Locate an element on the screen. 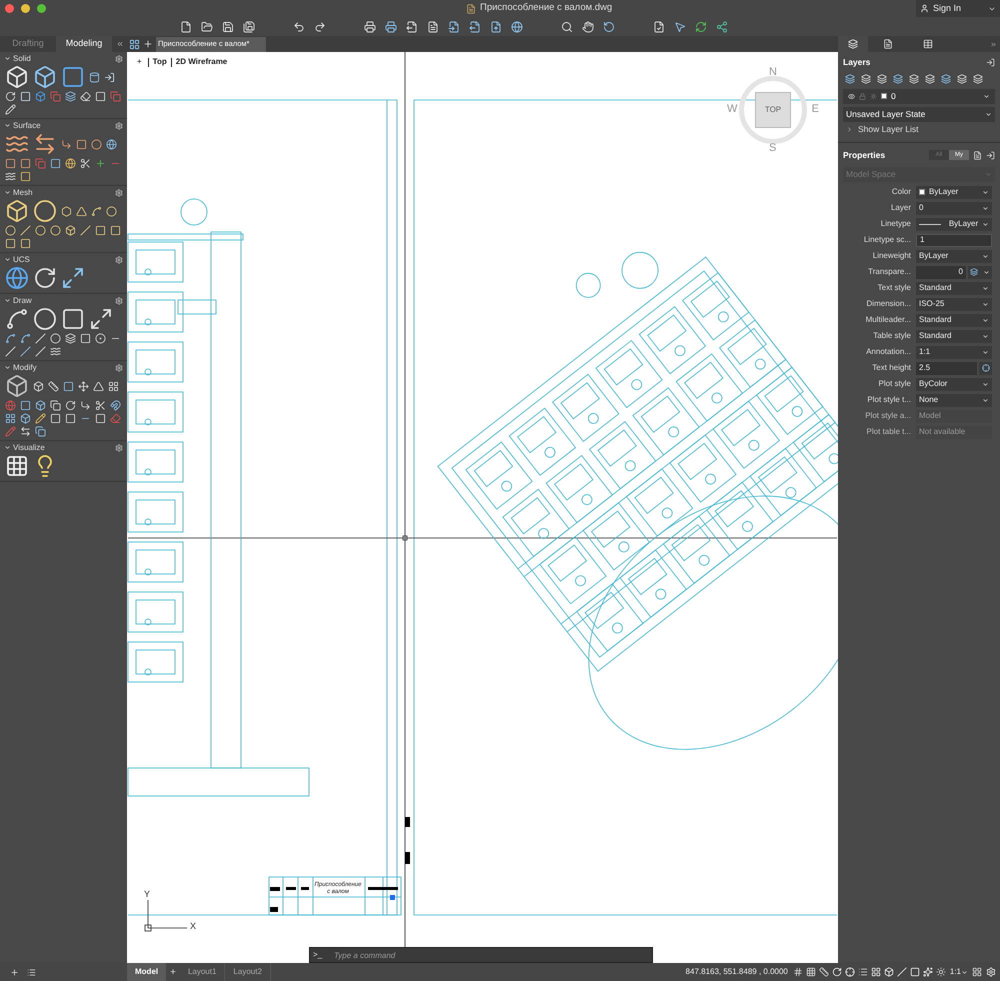  plus-icon is located at coordinates (100, 163).